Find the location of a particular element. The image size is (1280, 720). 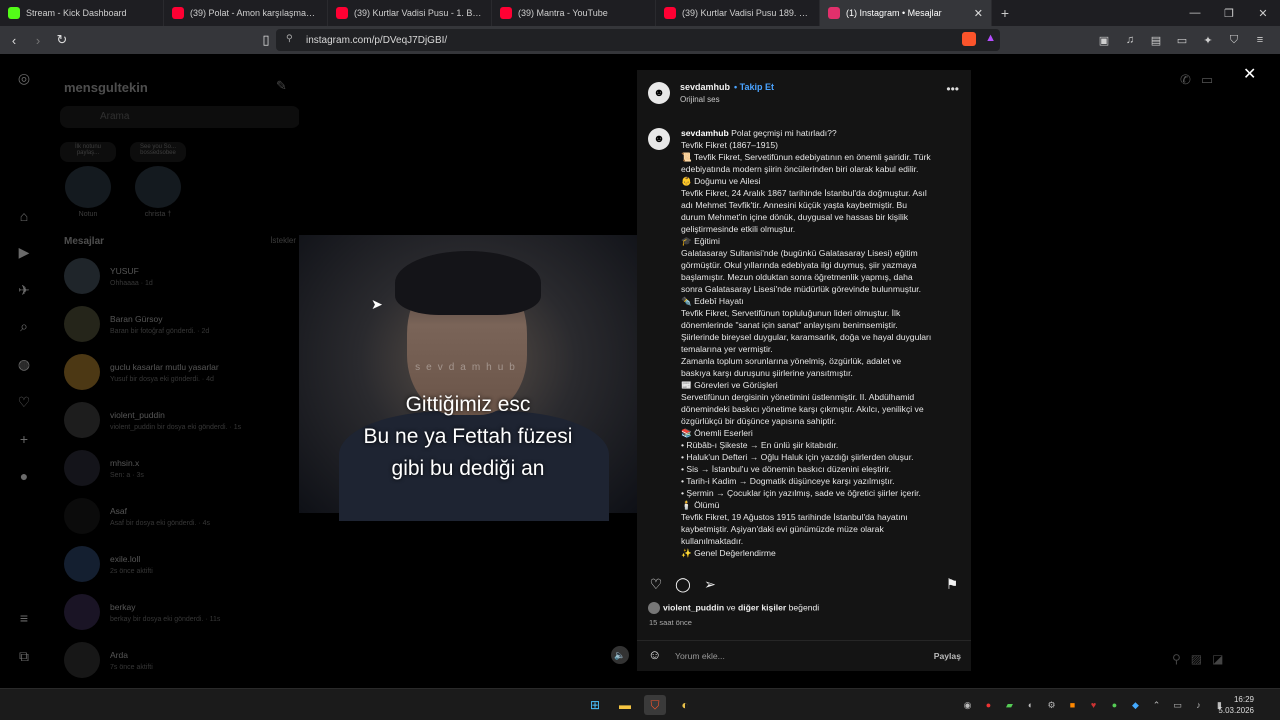

like-icon: ♡ is located at coordinates (656, 584).